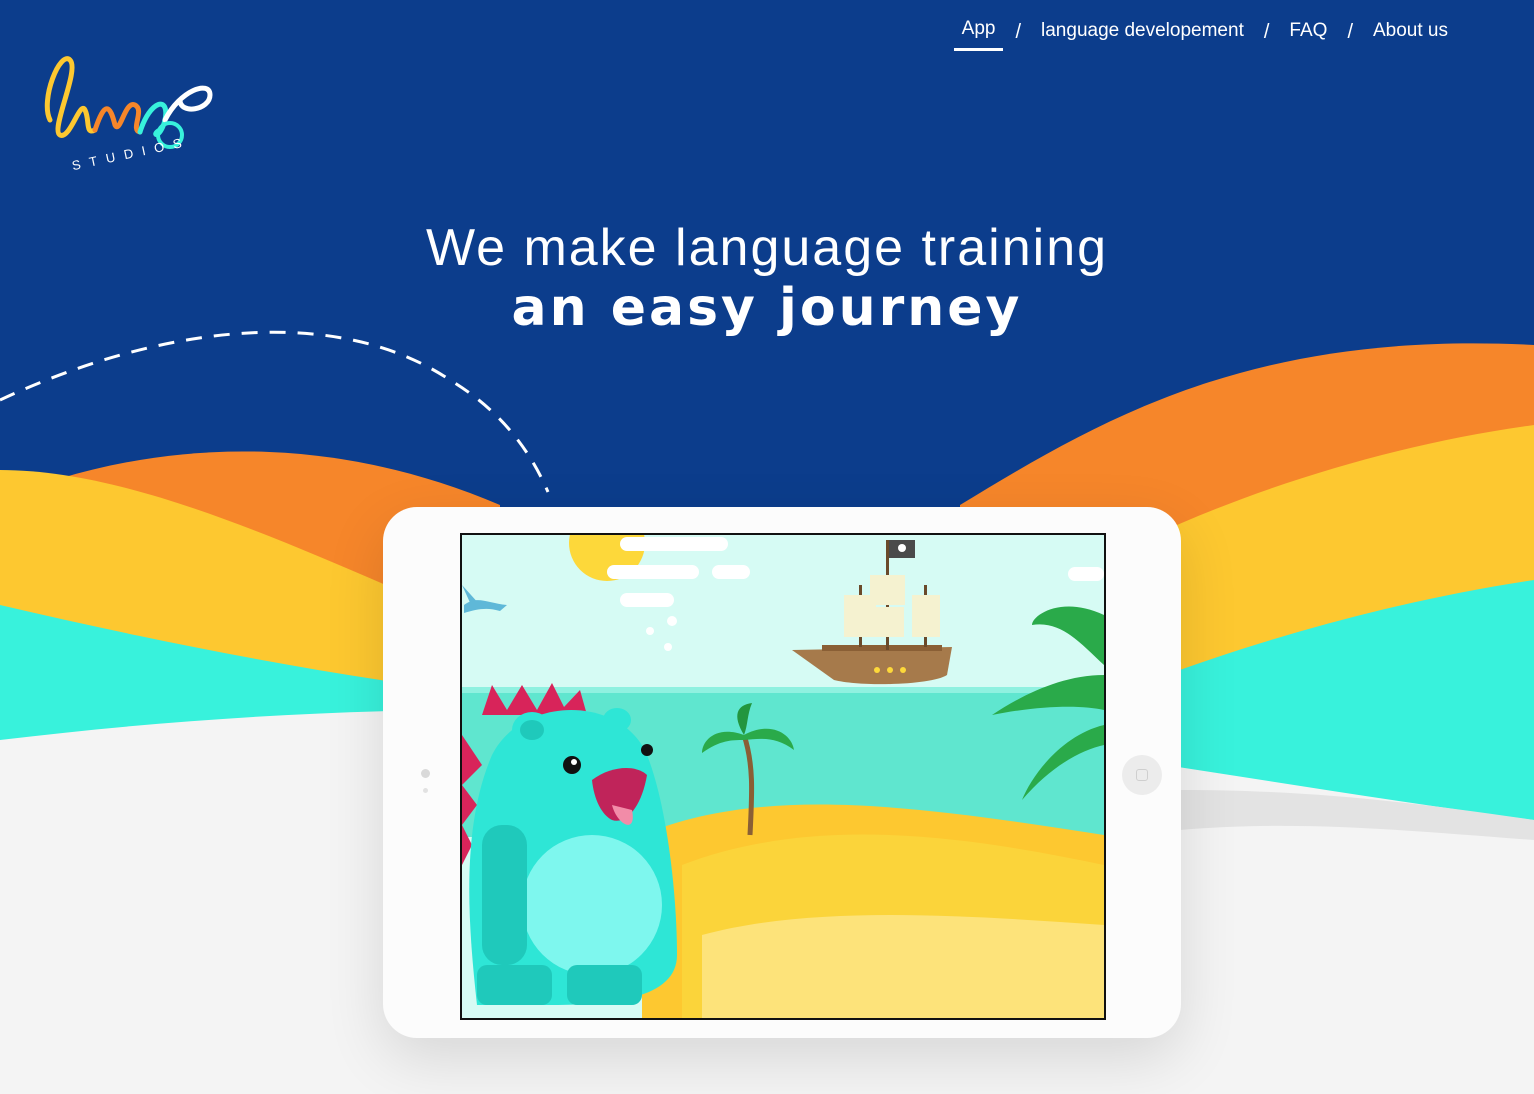  What do you see at coordinates (425, 773) in the screenshot?
I see `tablet-camera` at bounding box center [425, 773].